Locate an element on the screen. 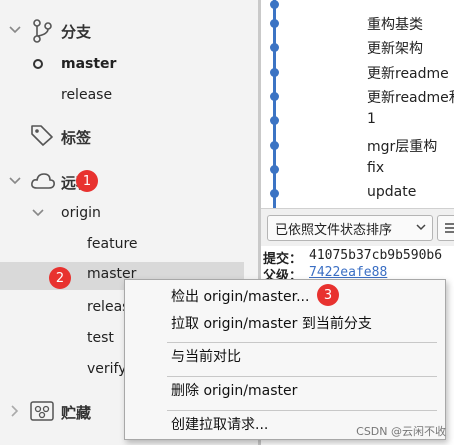 The width and height of the screenshot is (454, 445). commit-message-partial: 1 is located at coordinates (371, 2).